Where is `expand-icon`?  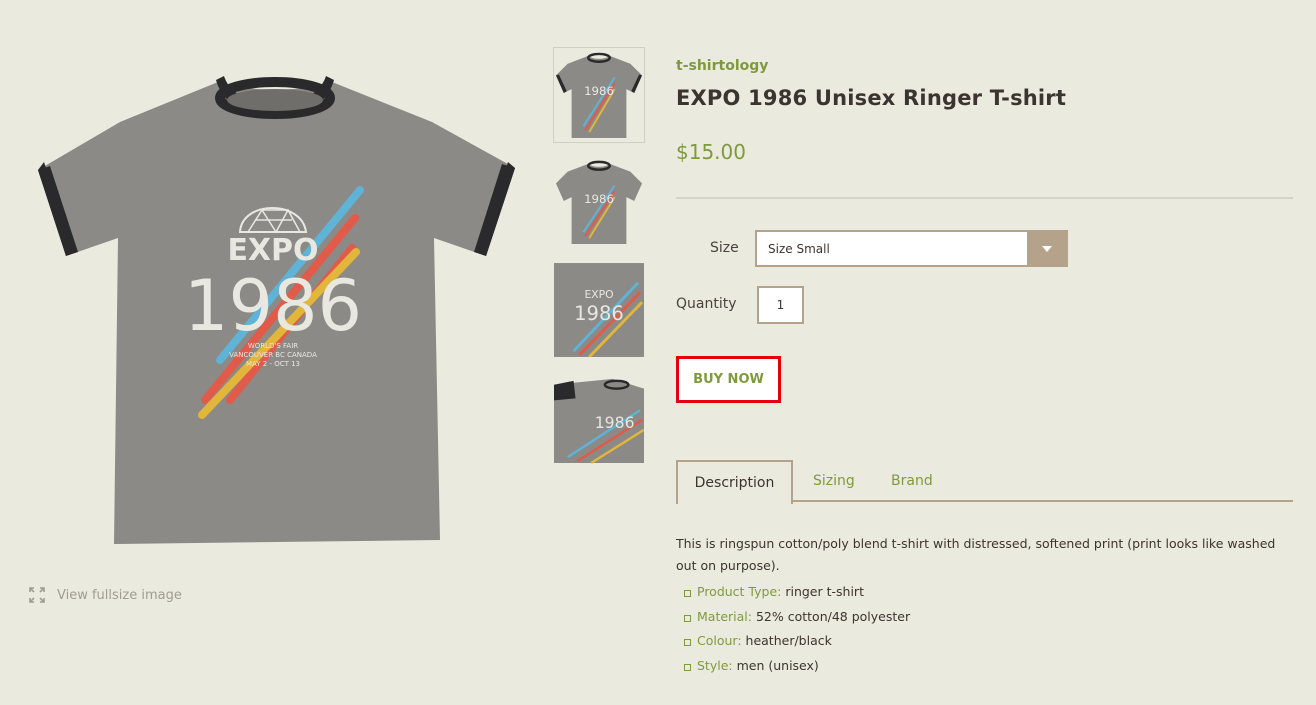
expand-icon is located at coordinates (37, 595).